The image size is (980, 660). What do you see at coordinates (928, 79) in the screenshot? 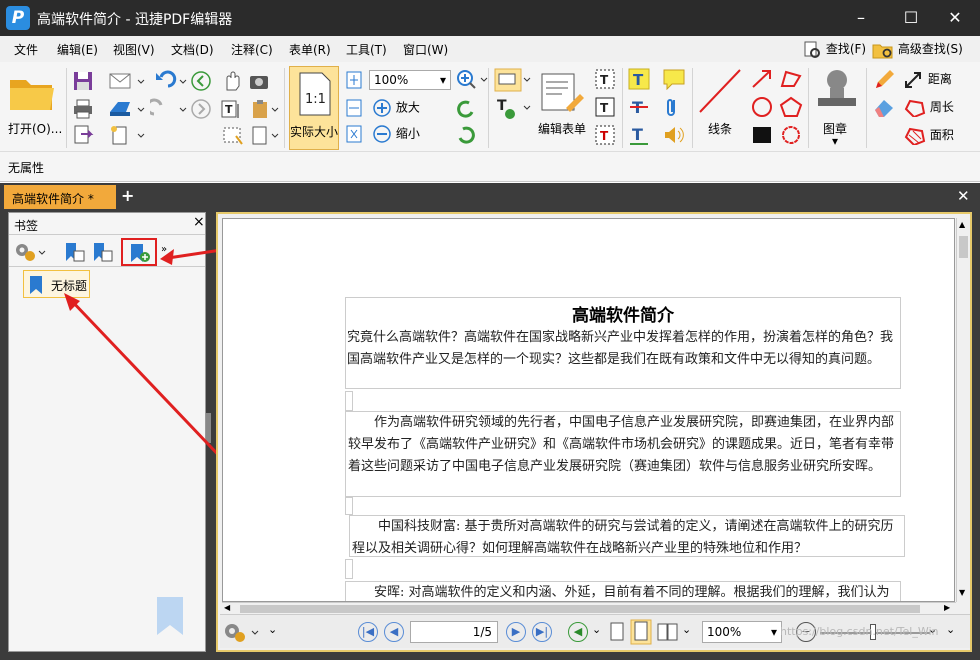
I see `distance-button: 距离` at bounding box center [928, 79].